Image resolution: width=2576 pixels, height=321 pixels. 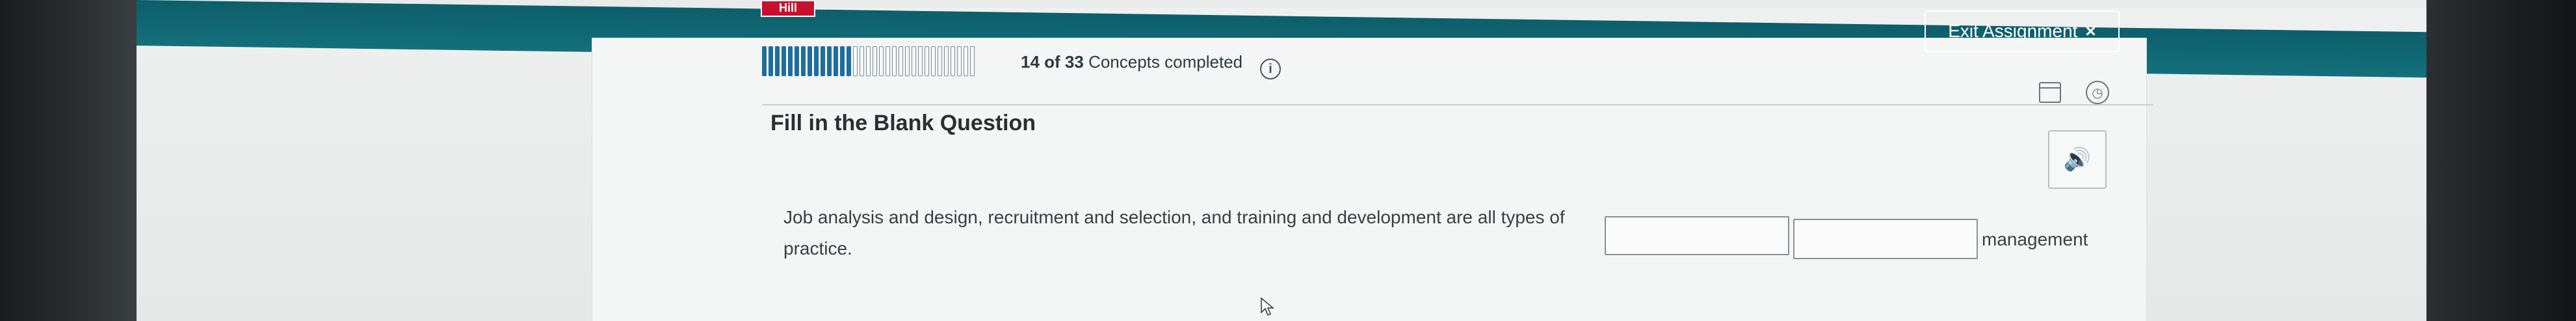 I want to click on speaker-icon: 🔊, so click(x=2077, y=159).